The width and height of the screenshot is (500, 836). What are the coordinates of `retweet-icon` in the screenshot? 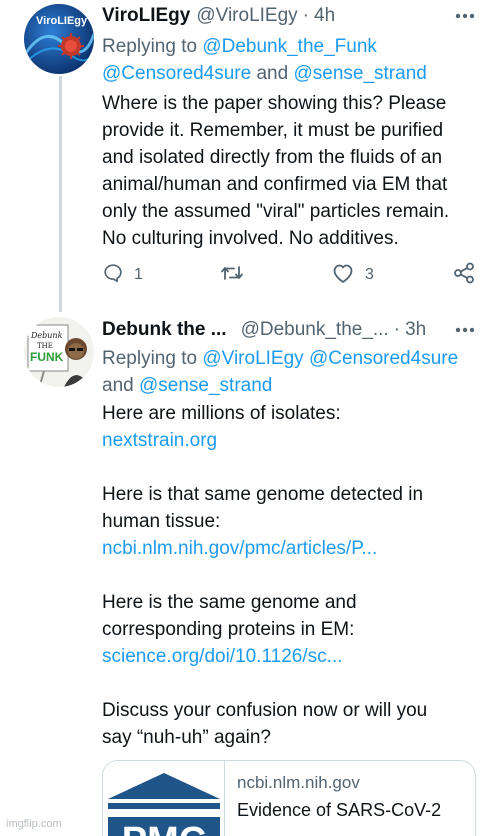 It's located at (232, 275).